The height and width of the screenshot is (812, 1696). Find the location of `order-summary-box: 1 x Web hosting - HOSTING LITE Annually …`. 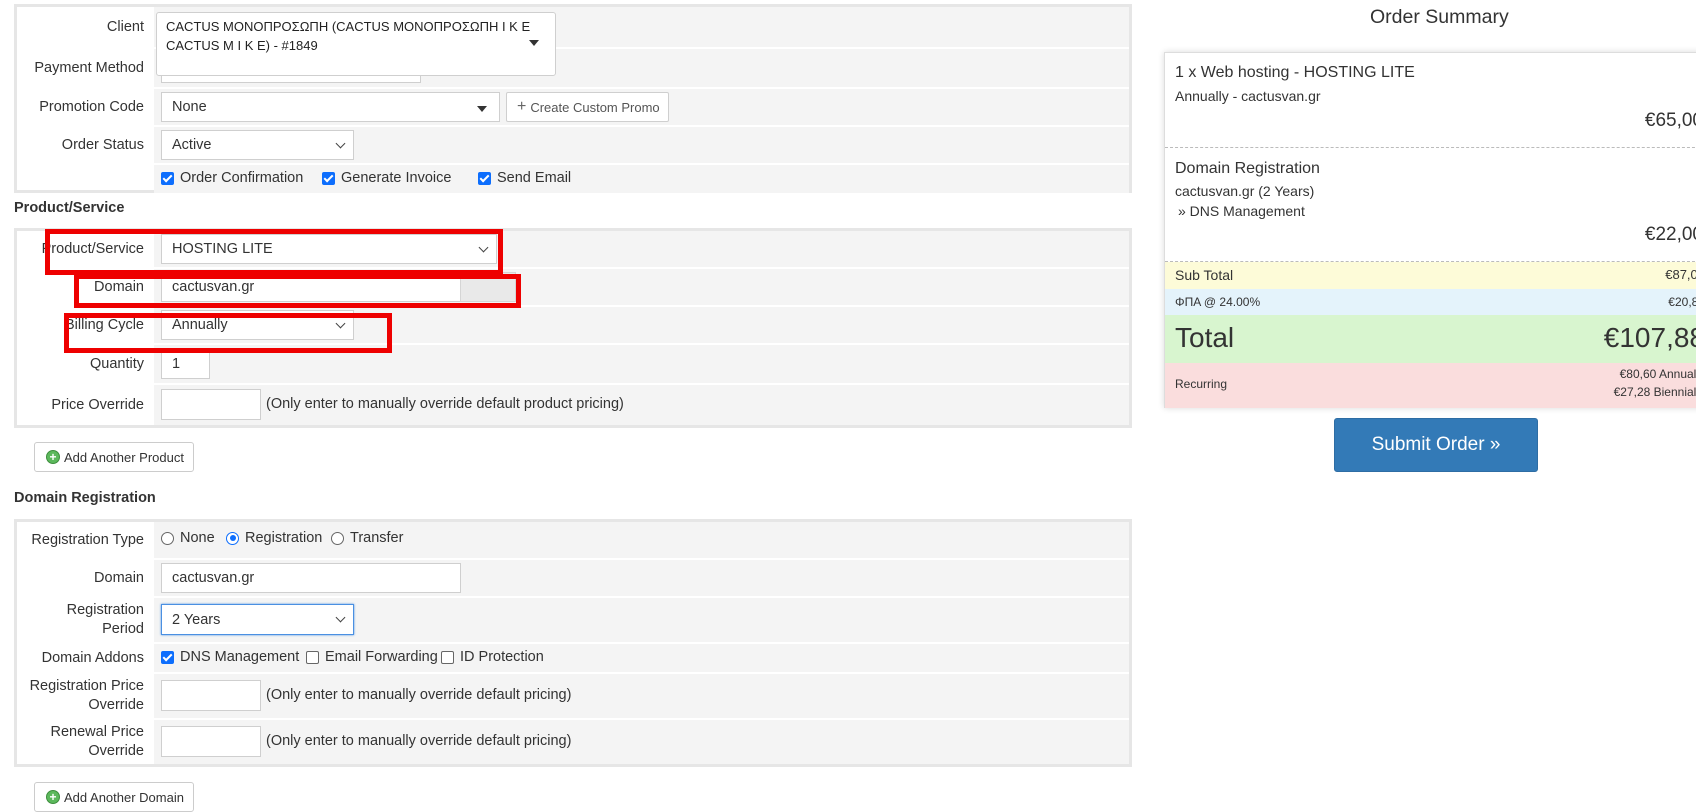

order-summary-box: 1 x Web hosting - HOSTING LITE Annually … is located at coordinates (1430, 230).